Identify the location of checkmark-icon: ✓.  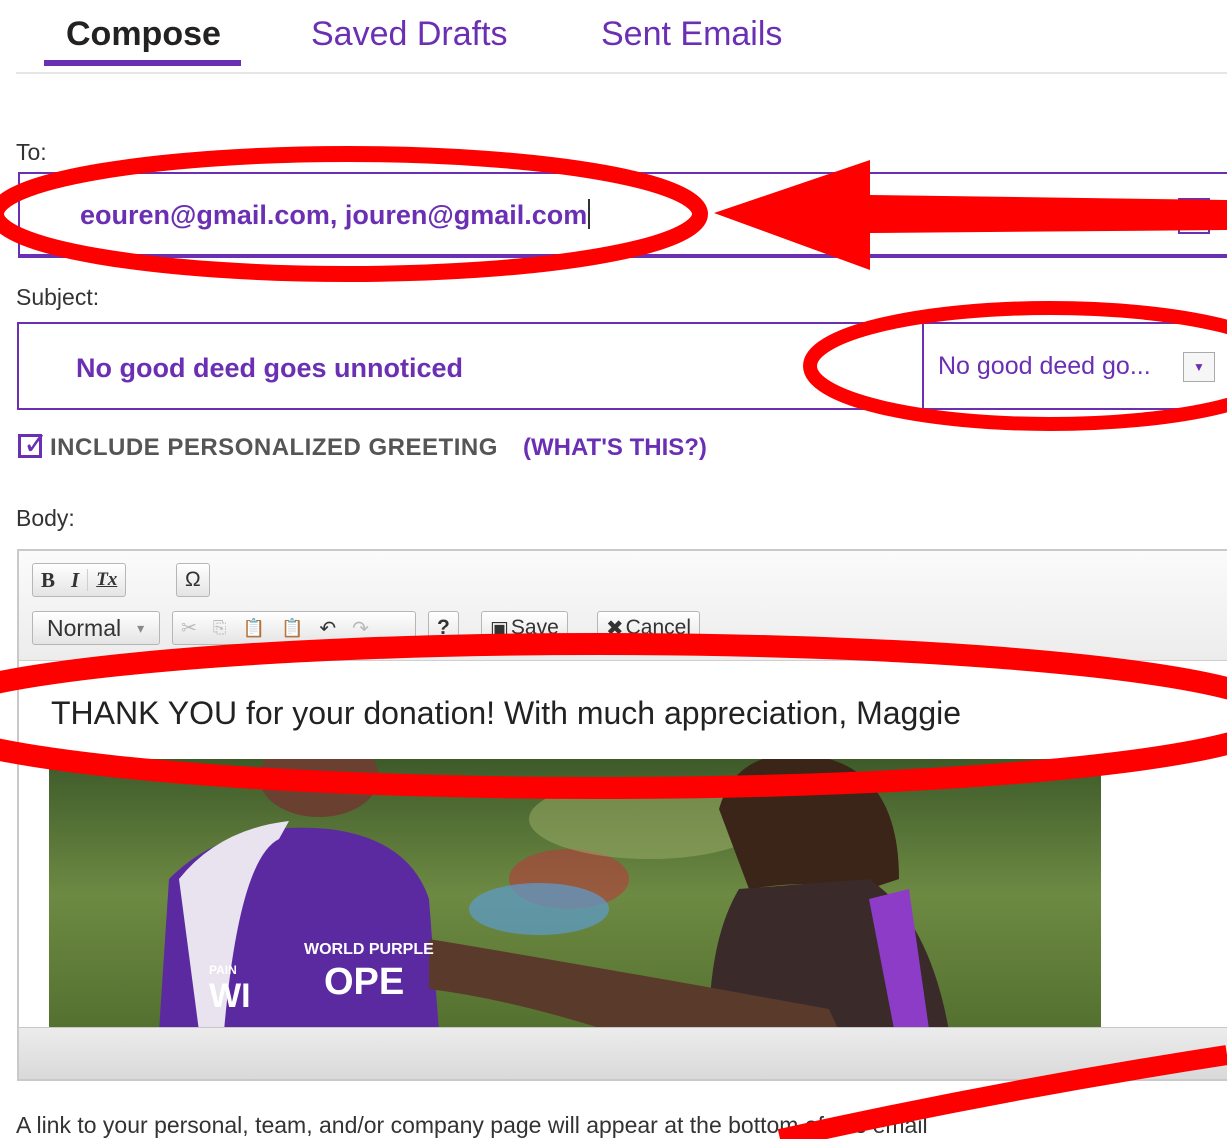
(36, 444).